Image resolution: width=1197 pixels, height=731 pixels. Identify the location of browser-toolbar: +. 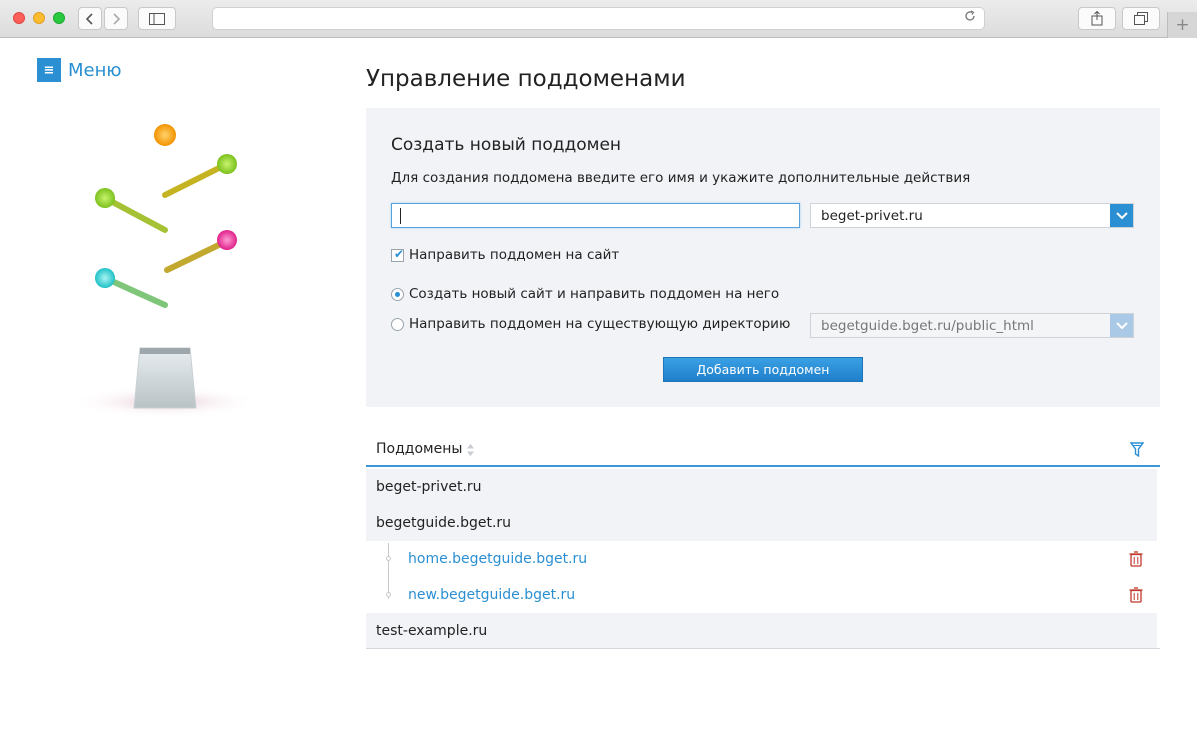
(598, 19).